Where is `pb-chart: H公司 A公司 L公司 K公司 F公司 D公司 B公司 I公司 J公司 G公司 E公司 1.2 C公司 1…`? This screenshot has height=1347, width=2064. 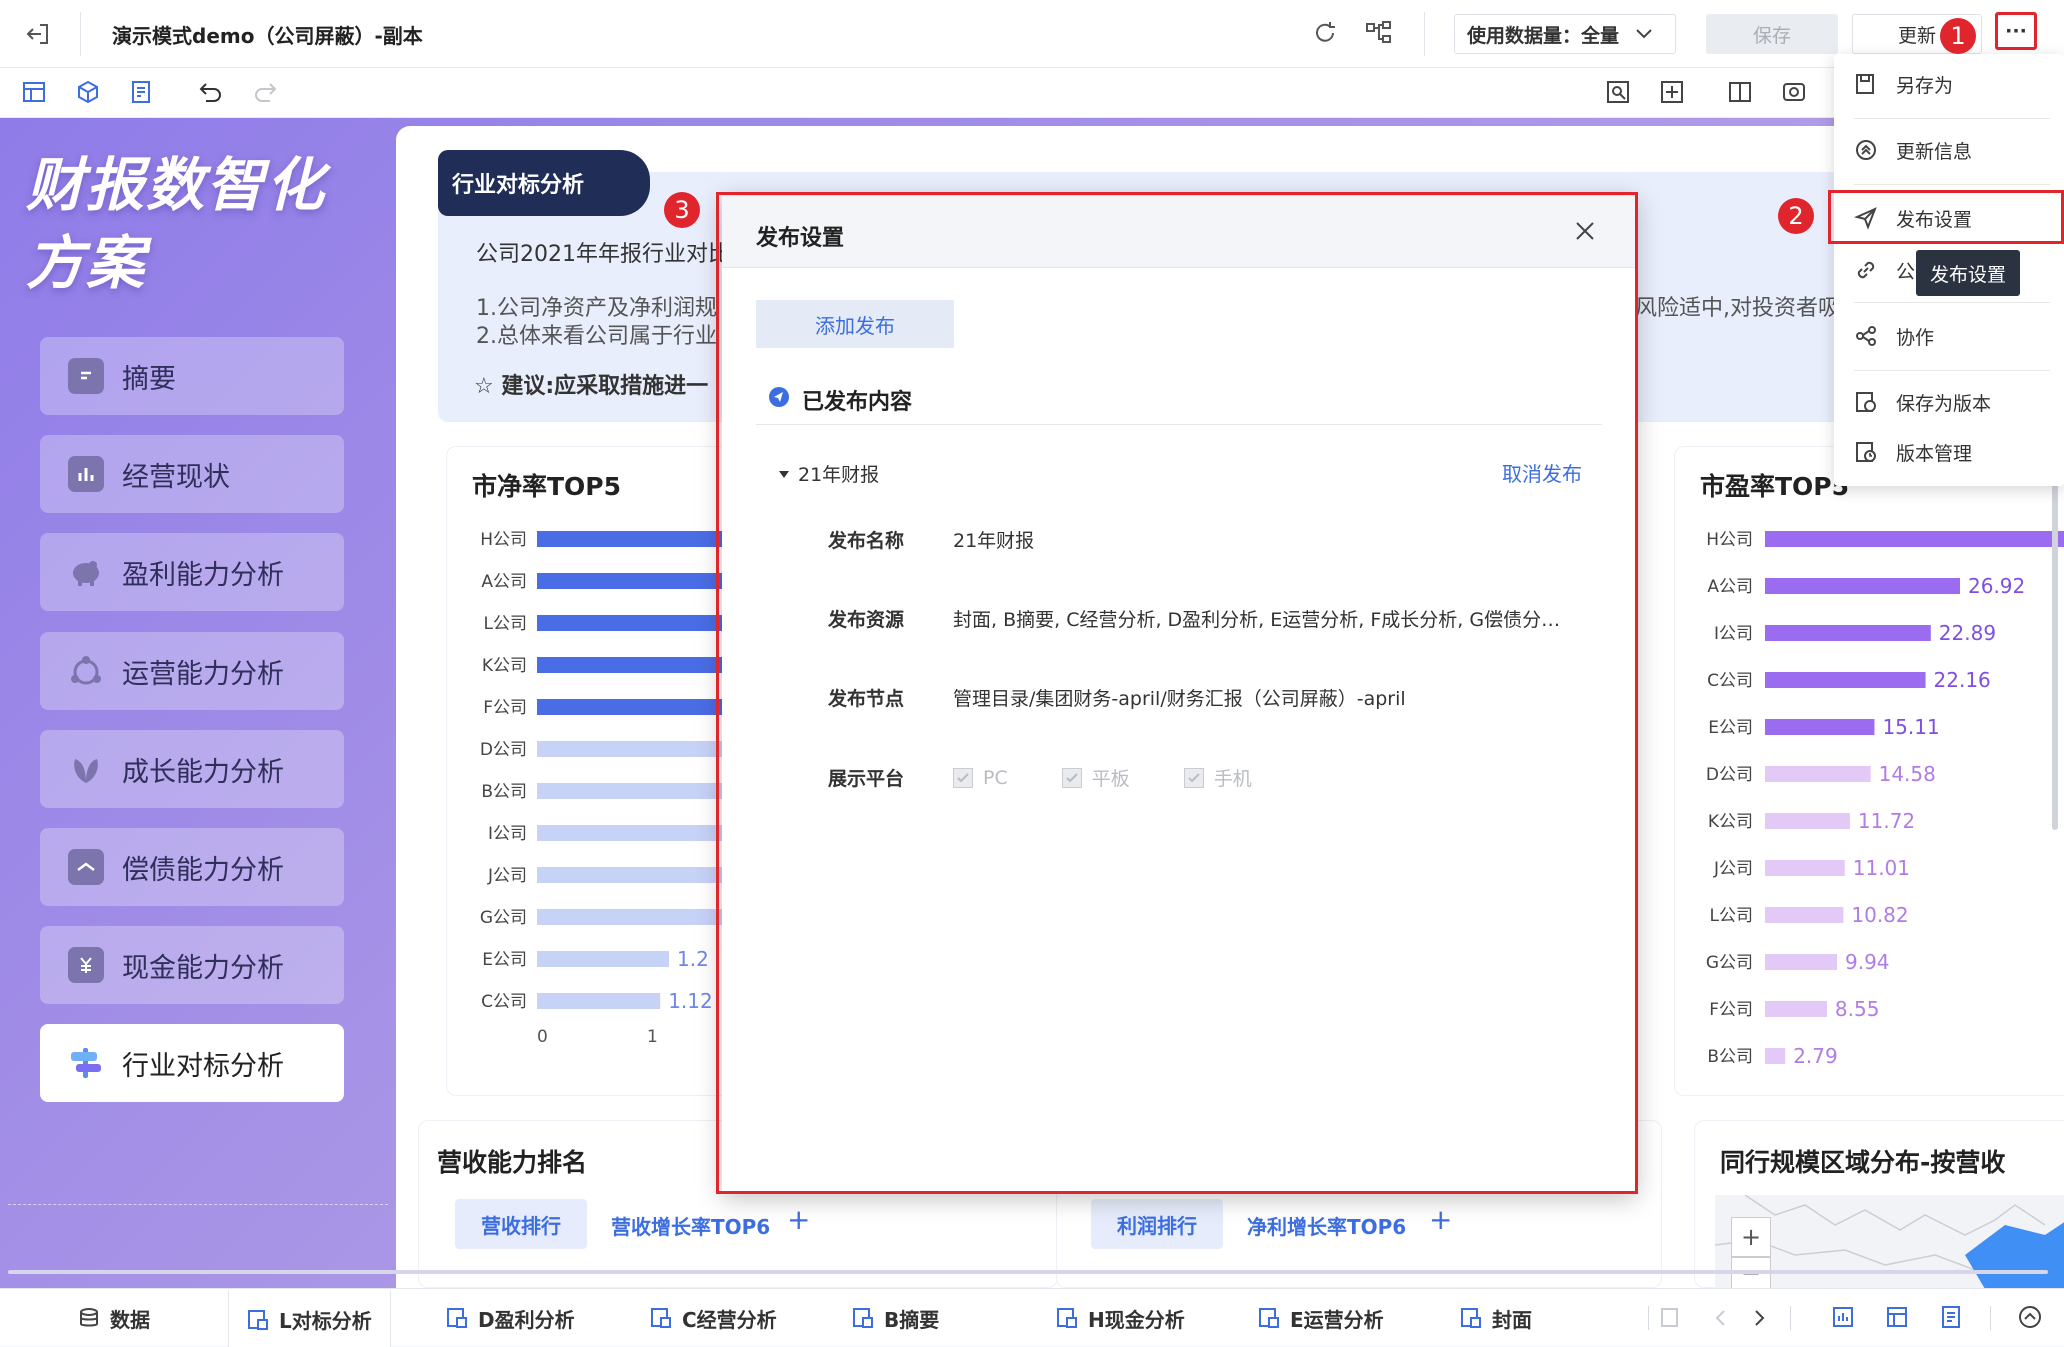
pb-chart: H公司 A公司 L公司 K公司 F公司 D公司 B公司 I公司 J公司 G公司 E公司 1.2 C公司 1… is located at coordinates (613, 771).